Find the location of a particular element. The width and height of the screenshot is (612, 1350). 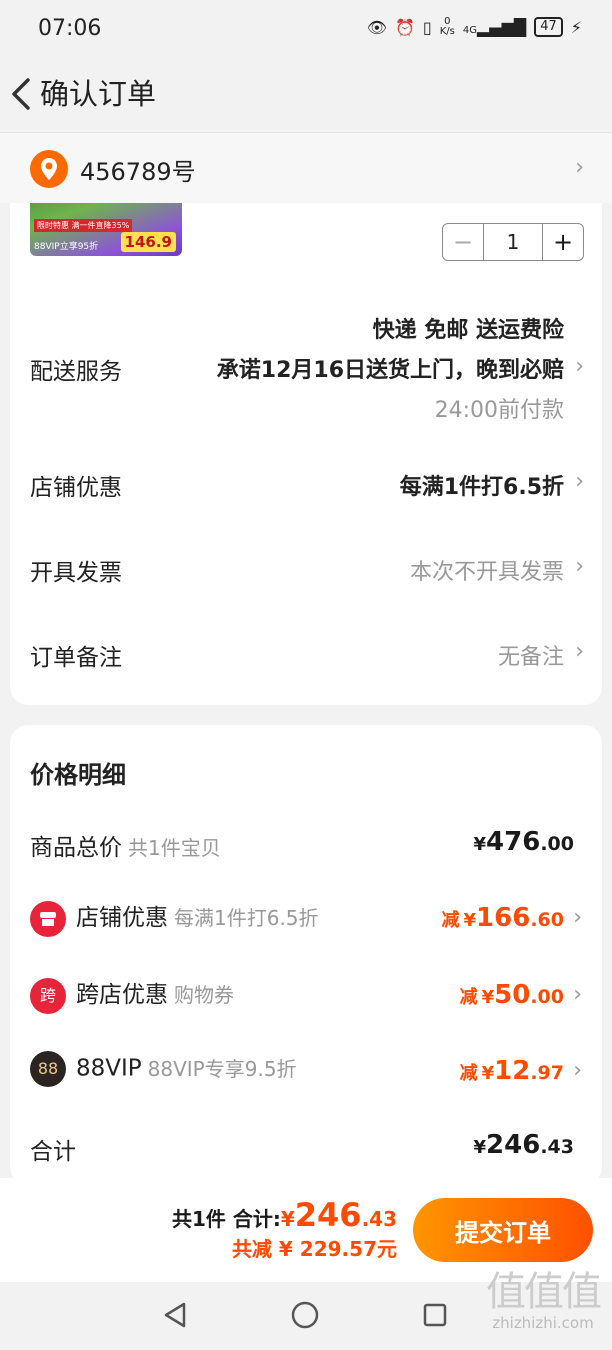

goods-total-label-wrap: 商品总价 共1件宝贝 is located at coordinates (125, 845).